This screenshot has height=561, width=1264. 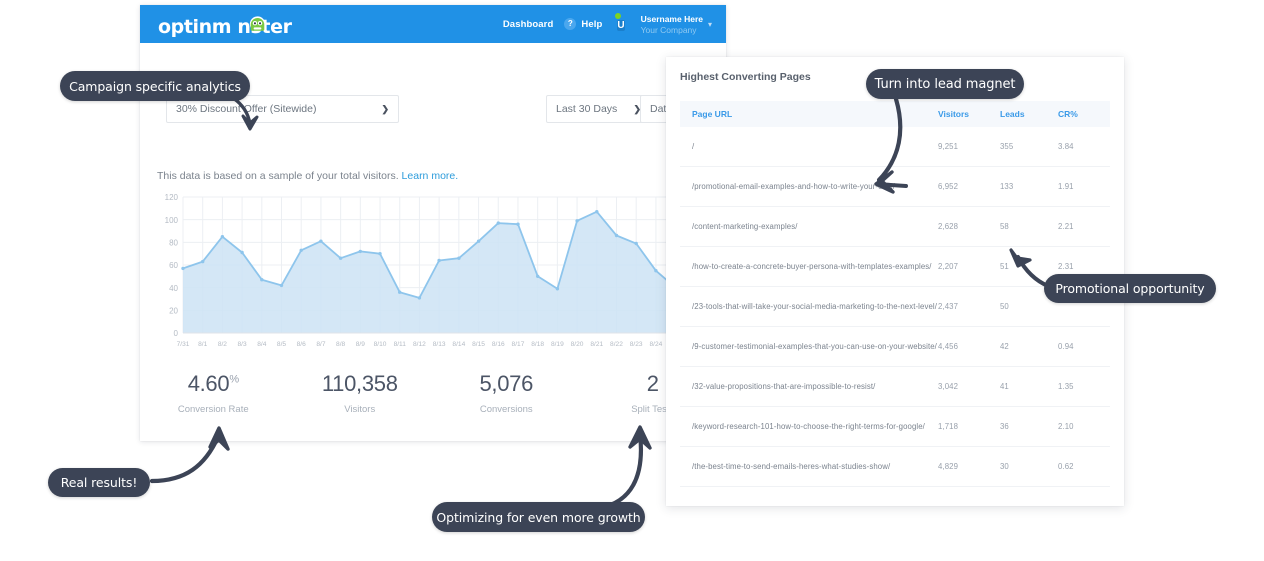 What do you see at coordinates (1004, 346) in the screenshot?
I see `cell-leads: 42` at bounding box center [1004, 346].